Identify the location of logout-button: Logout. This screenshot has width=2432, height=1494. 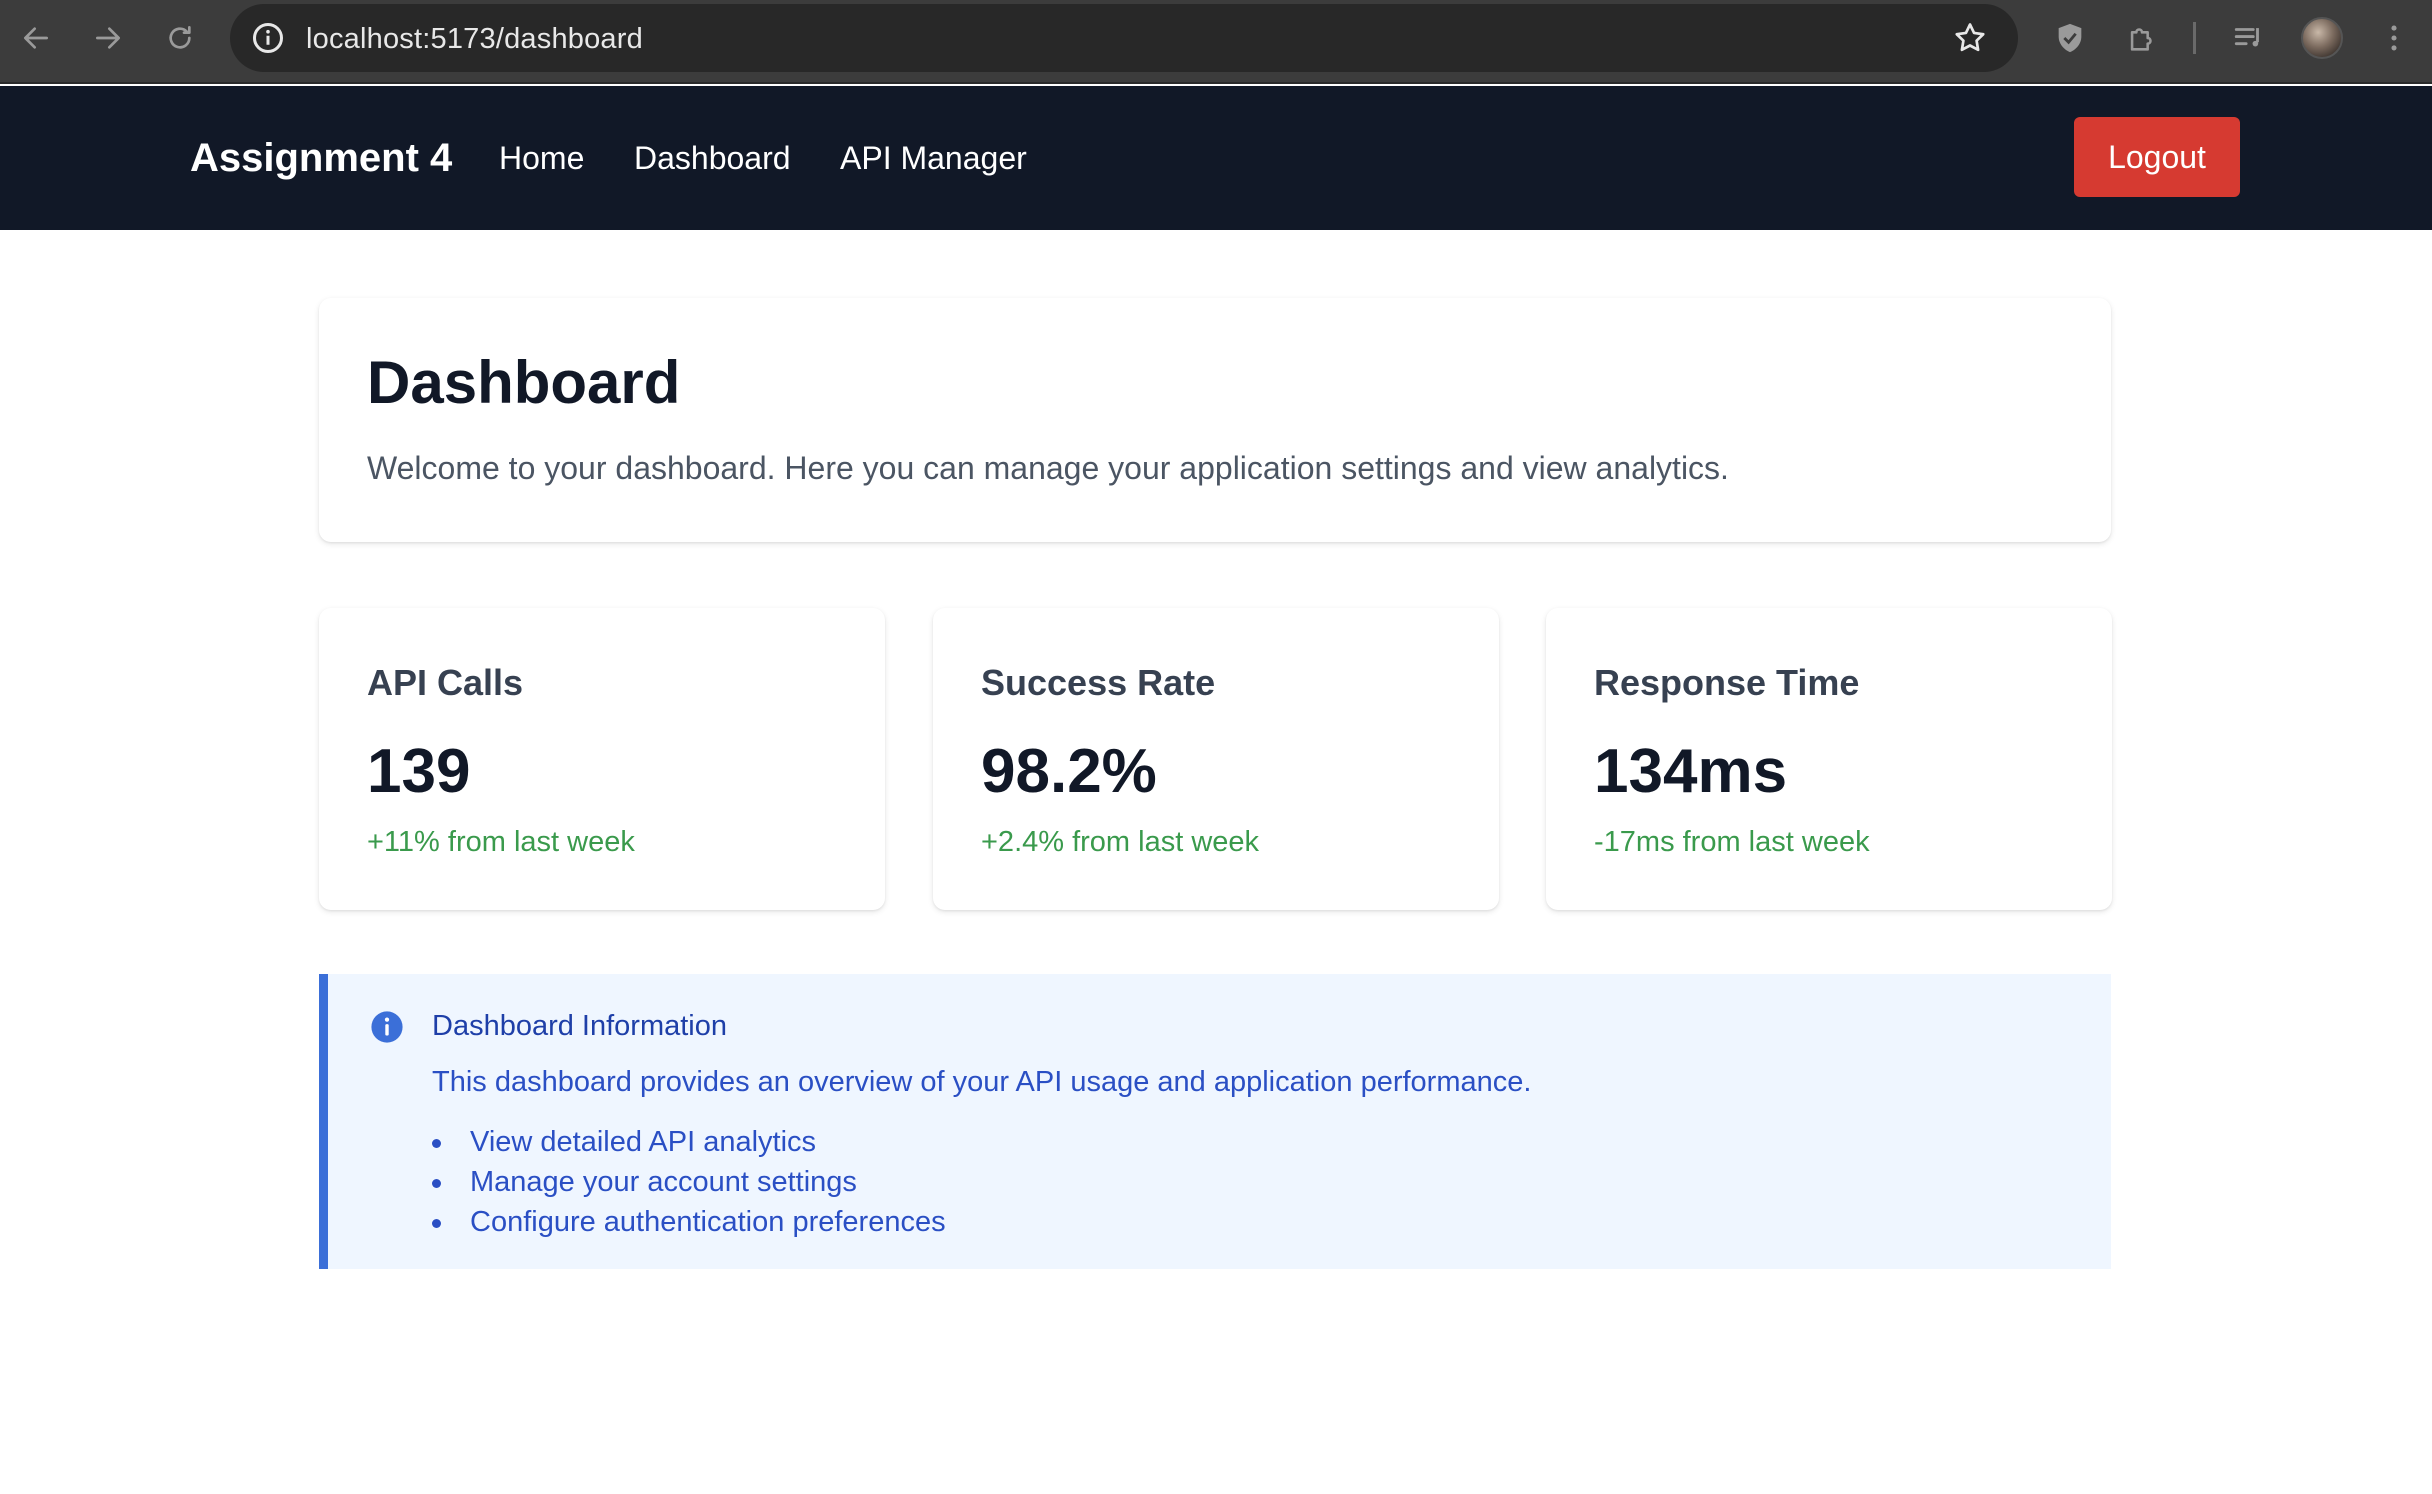
(2157, 157).